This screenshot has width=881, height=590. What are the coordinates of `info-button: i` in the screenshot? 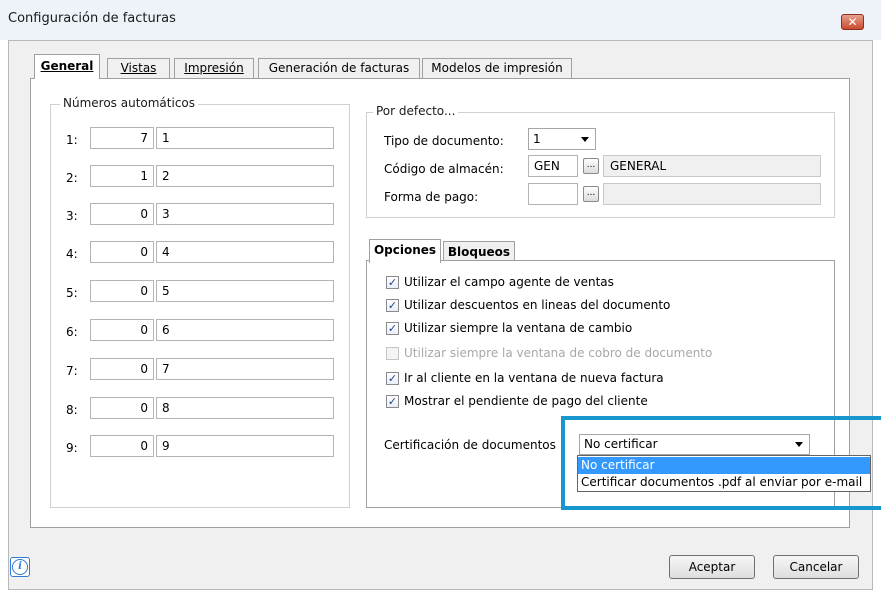 It's located at (20, 567).